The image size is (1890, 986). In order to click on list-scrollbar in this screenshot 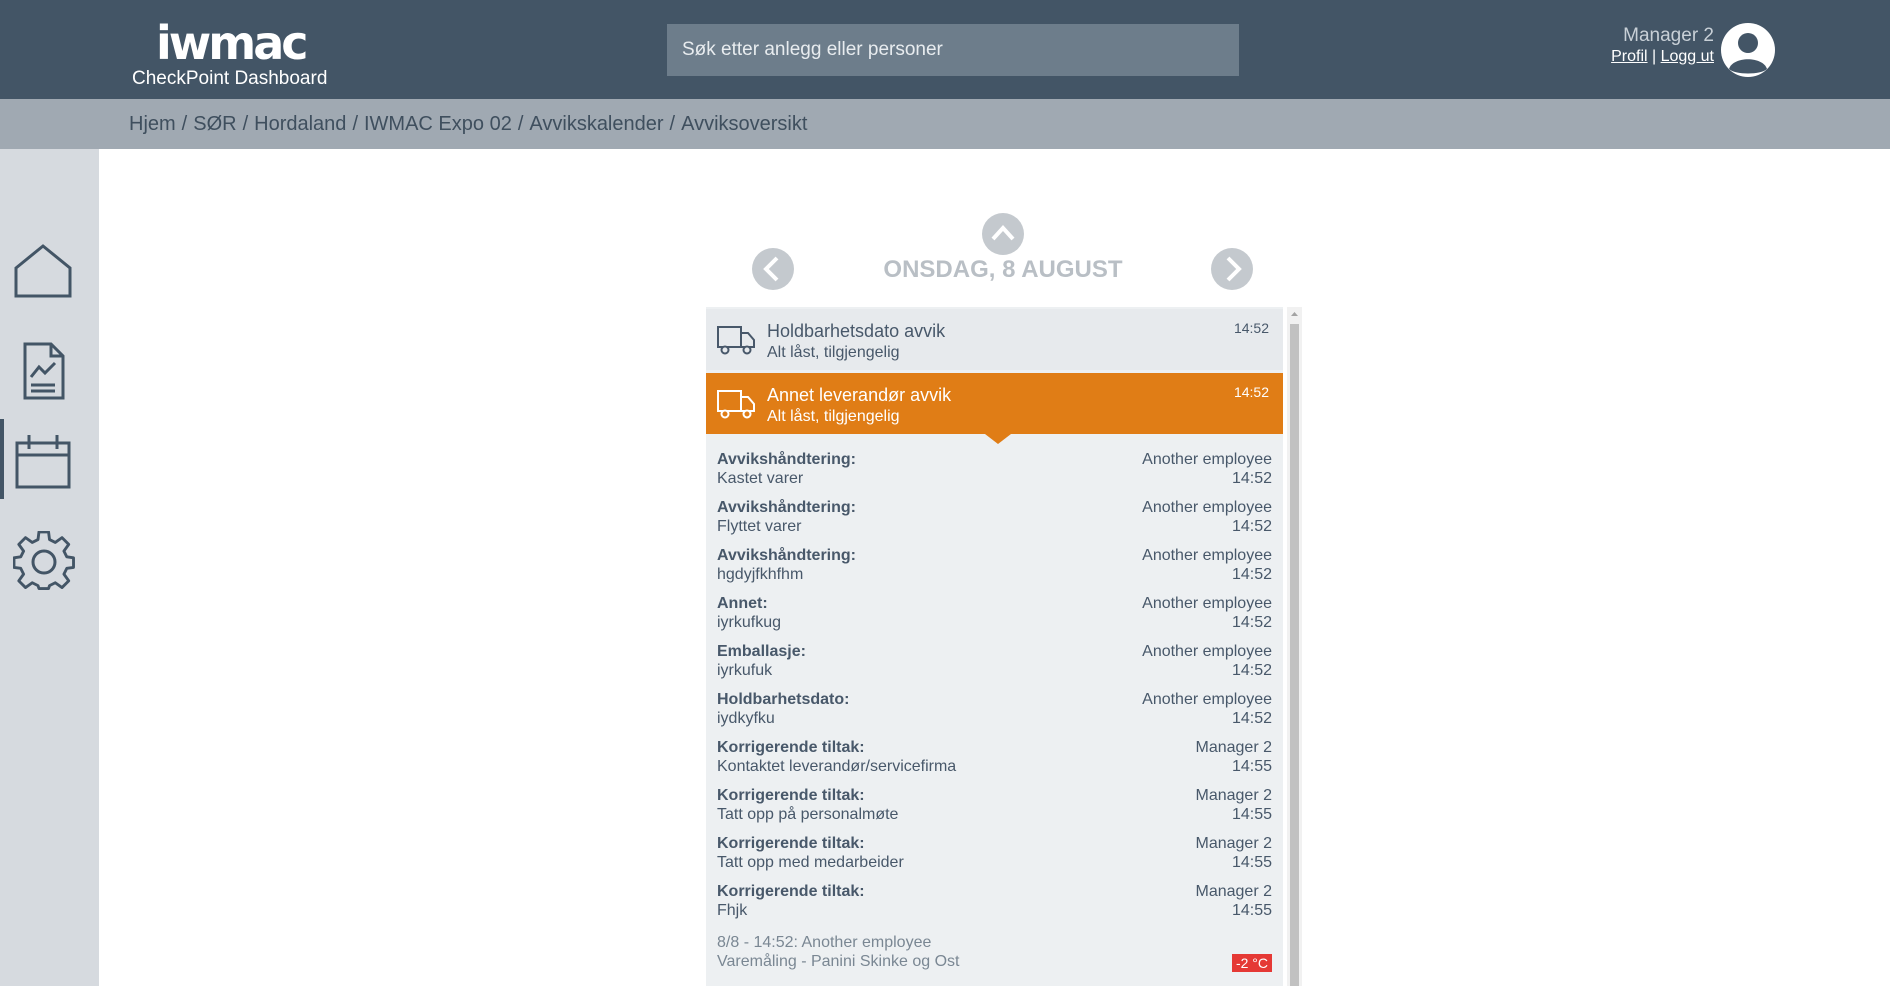, I will do `click(1294, 646)`.